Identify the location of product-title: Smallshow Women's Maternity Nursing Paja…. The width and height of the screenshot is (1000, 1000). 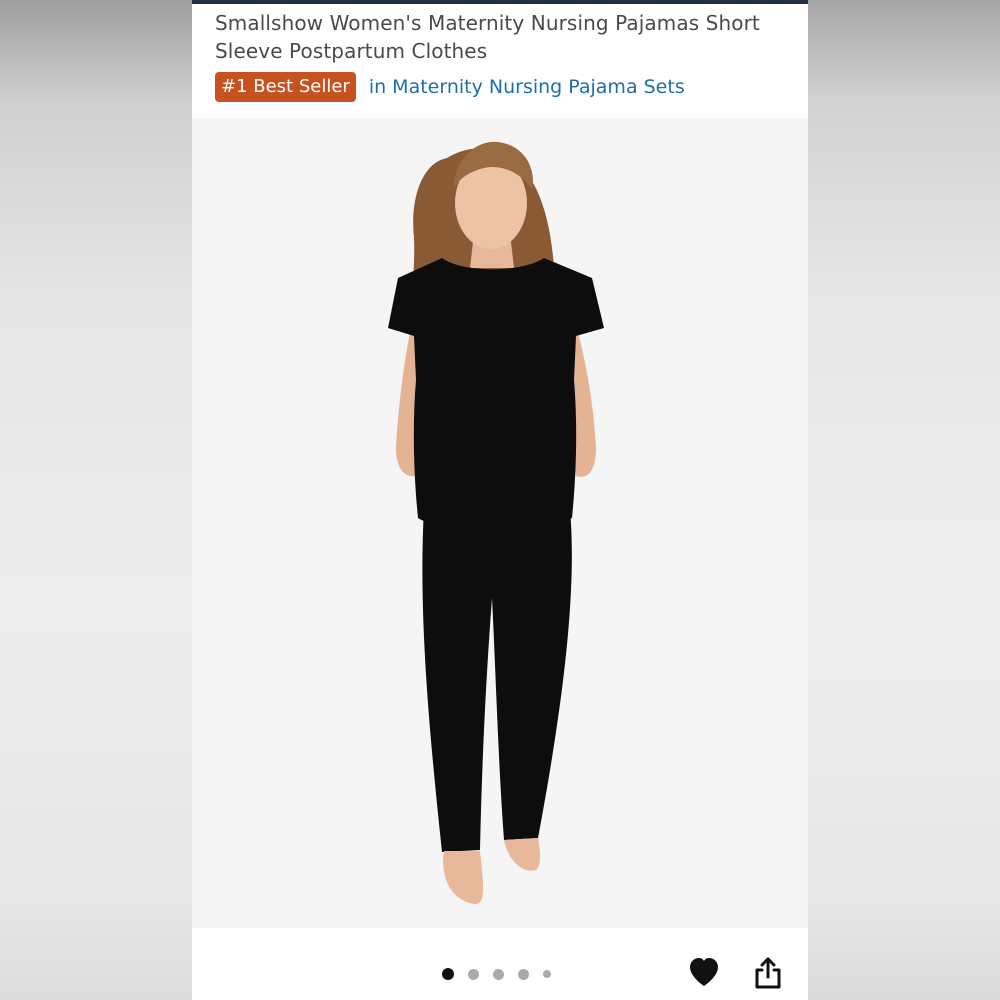
(487, 37).